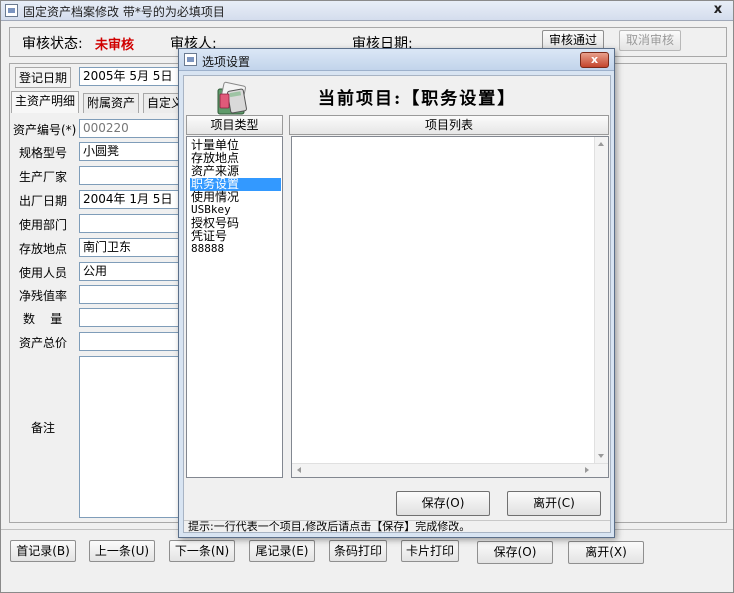 The width and height of the screenshot is (734, 593). What do you see at coordinates (115, 45) in the screenshot?
I see `audit-status-value: 未审核` at bounding box center [115, 45].